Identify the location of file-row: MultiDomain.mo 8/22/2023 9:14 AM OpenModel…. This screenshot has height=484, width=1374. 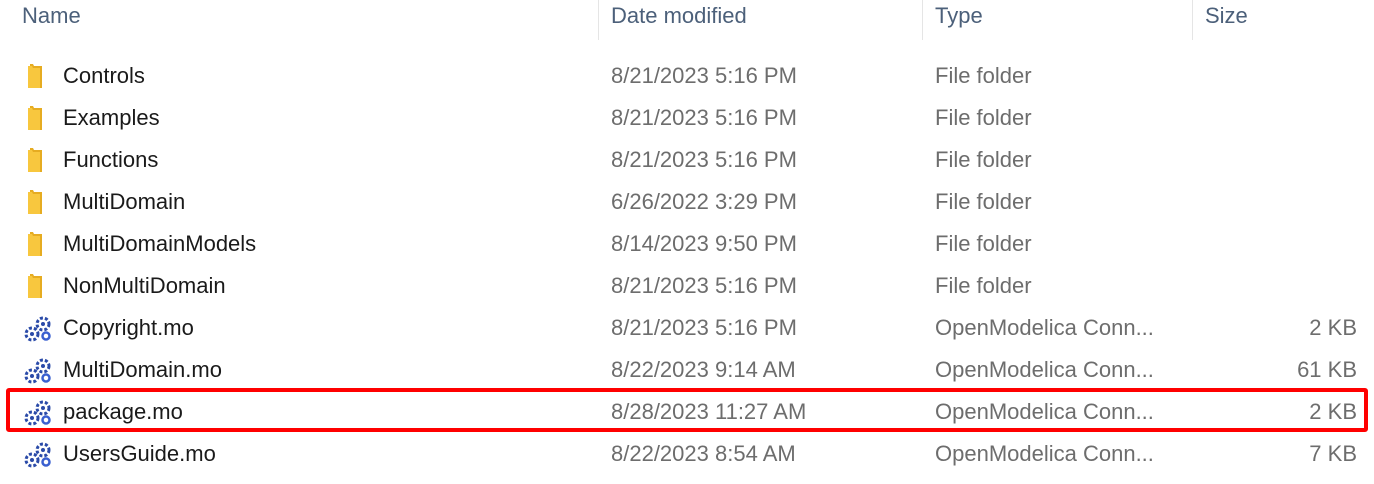
(687, 370).